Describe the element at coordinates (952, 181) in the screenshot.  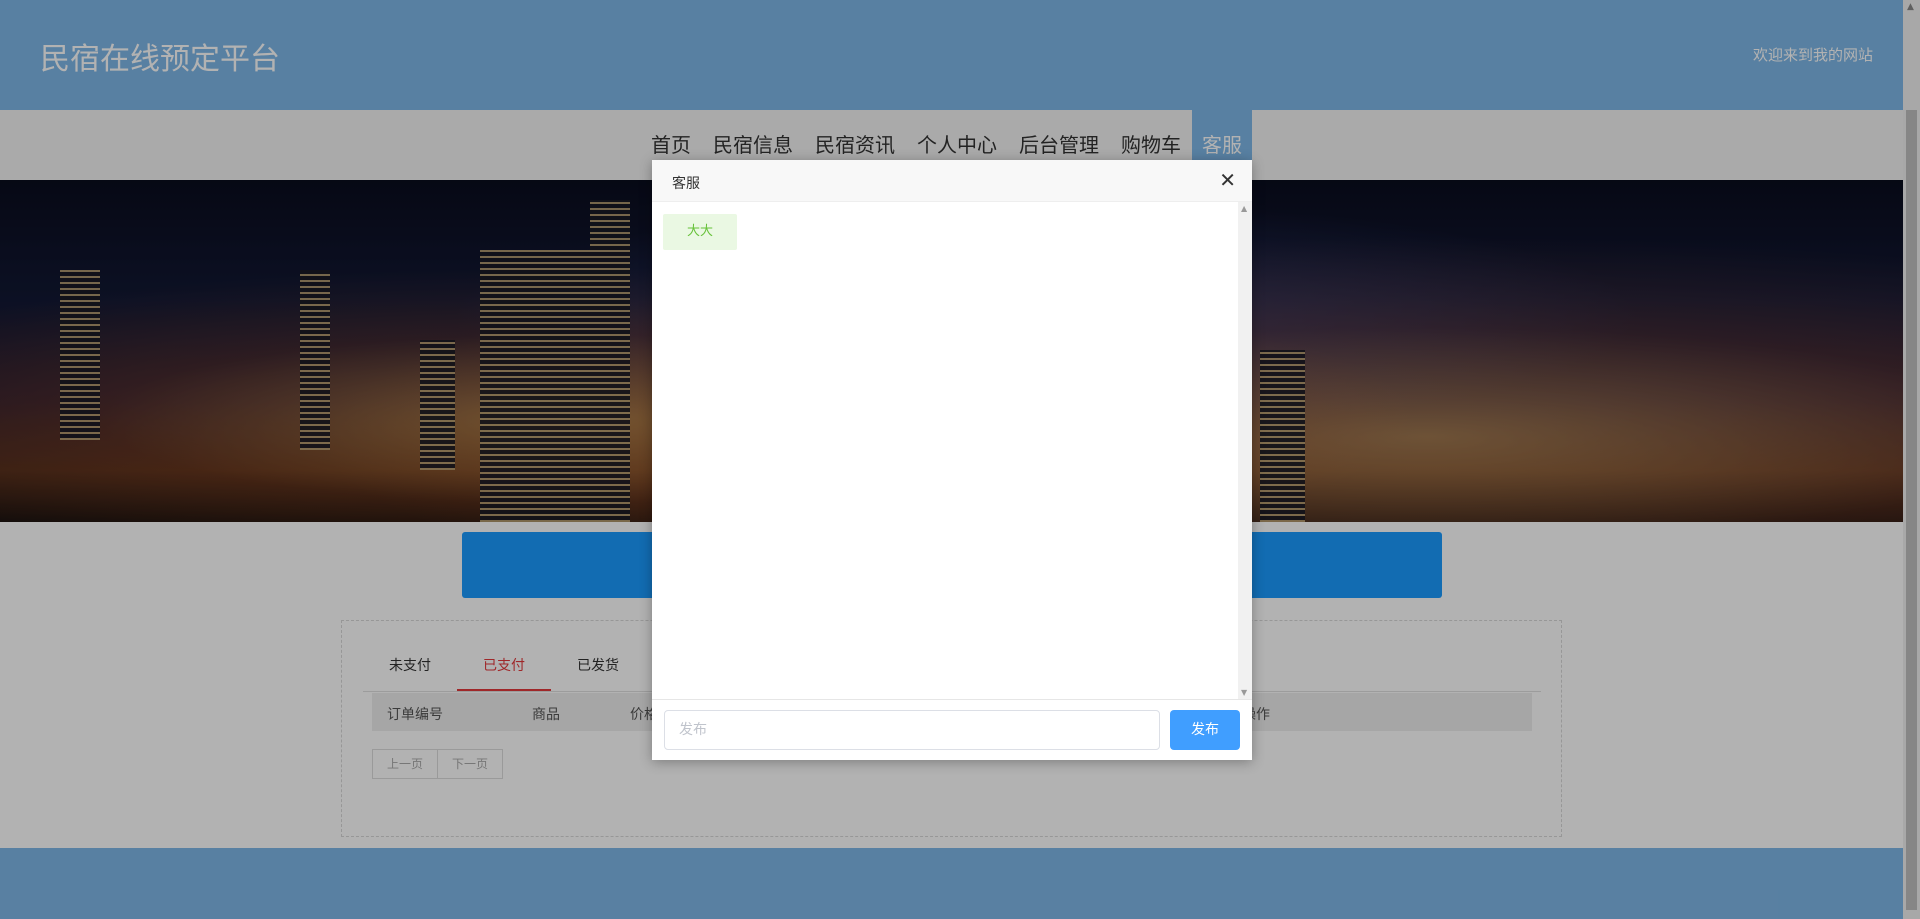
I see `dialog-header: 客服 ✕` at that location.